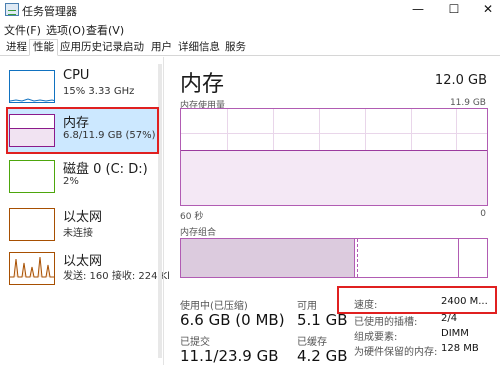  I want to click on cached-label: 已缓存, so click(312, 342).